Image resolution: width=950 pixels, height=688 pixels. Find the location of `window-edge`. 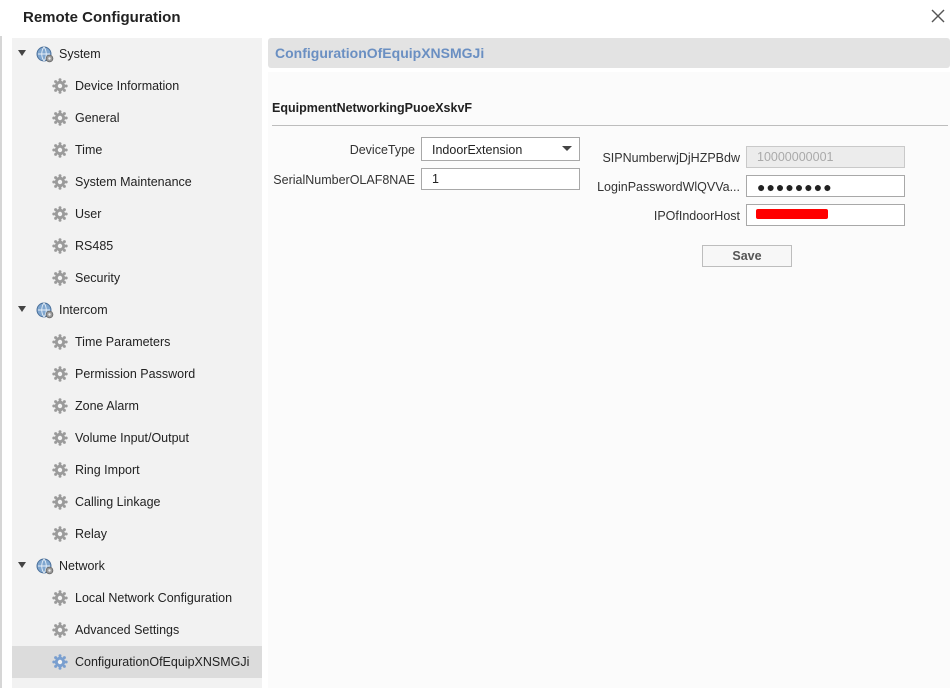

window-edge is located at coordinates (1, 362).